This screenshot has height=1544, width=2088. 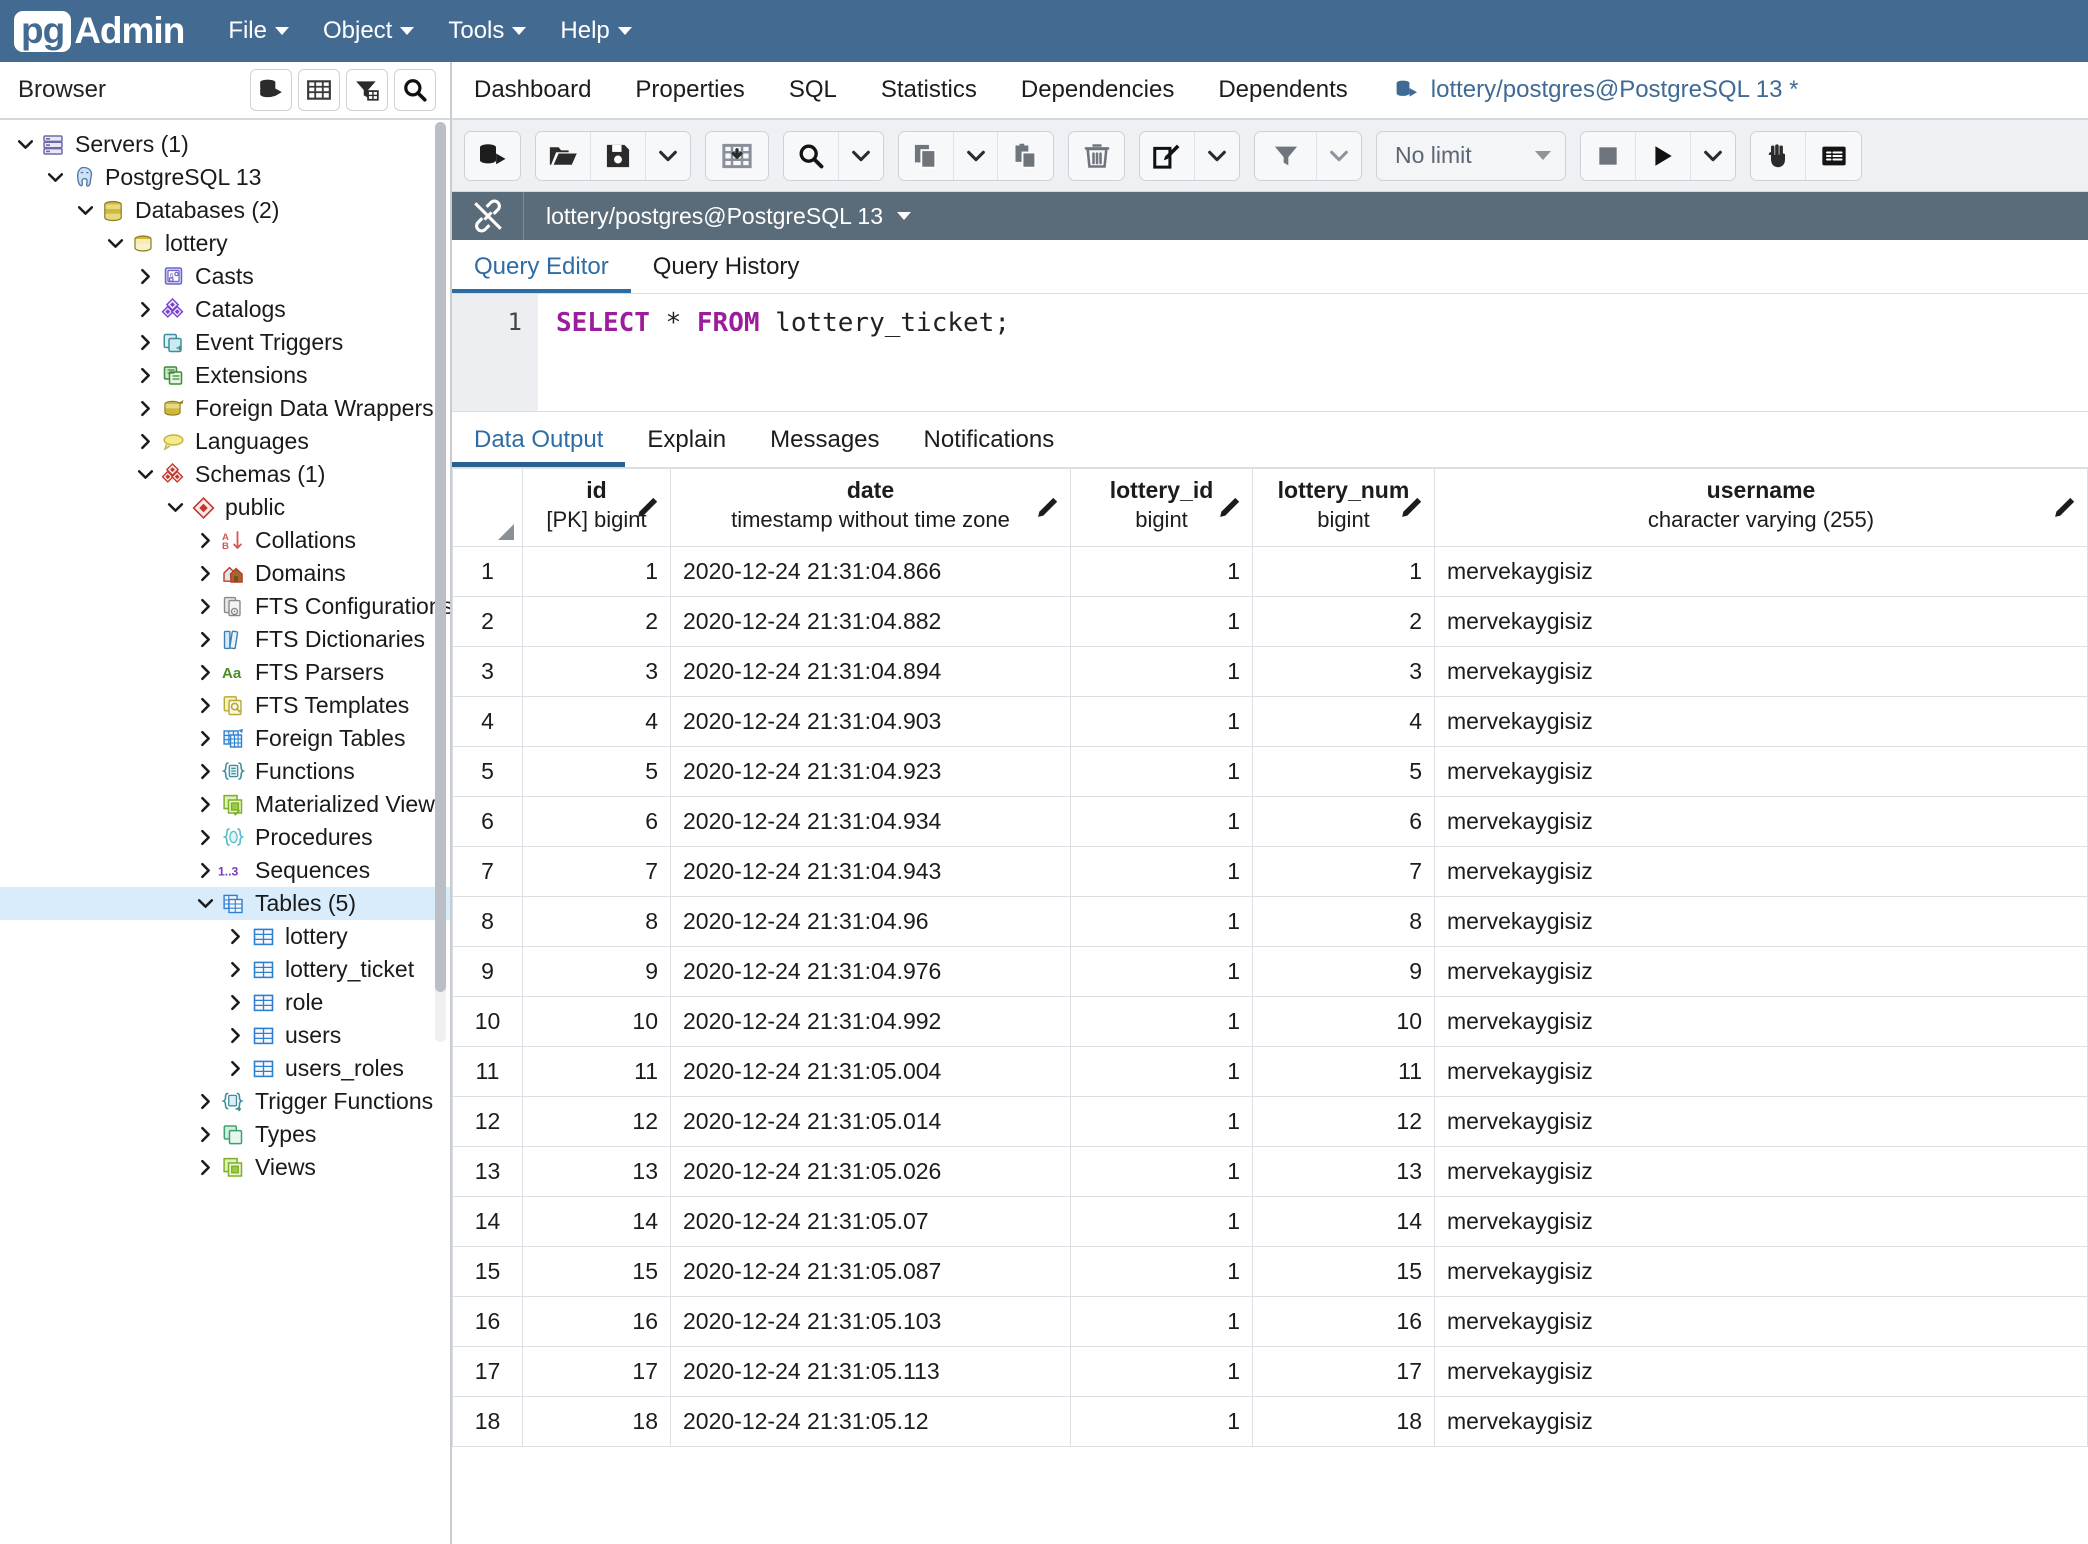 What do you see at coordinates (1343, 621) in the screenshot?
I see `cell-lottery_num: 2` at bounding box center [1343, 621].